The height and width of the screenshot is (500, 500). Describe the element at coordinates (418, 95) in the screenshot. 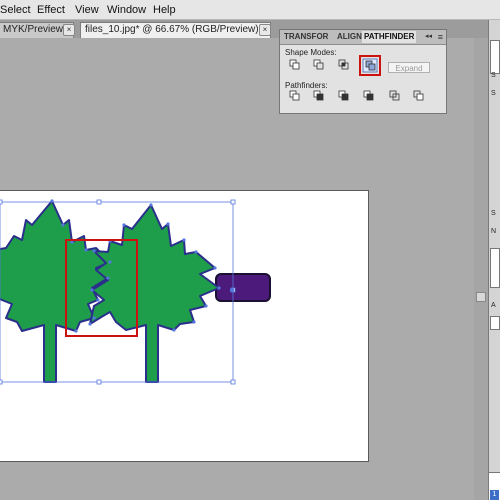

I see `minus-back-icon` at that location.